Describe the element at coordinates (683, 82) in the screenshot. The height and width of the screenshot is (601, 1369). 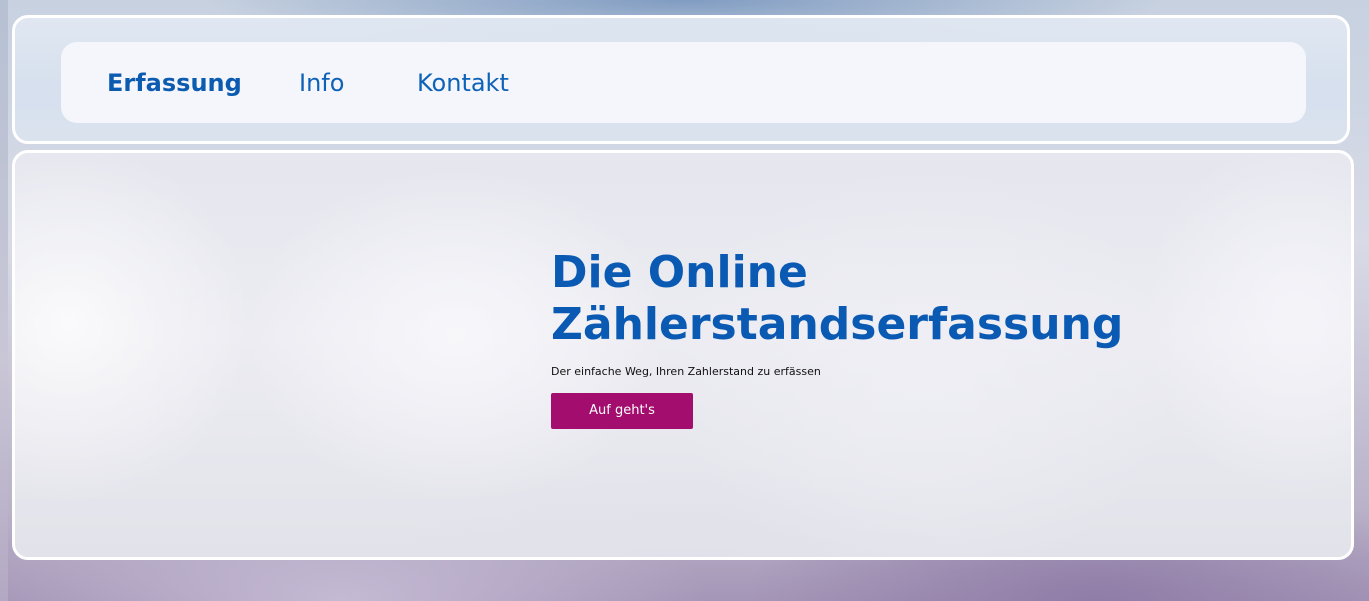
I see `main-navigation: Erfassung Info Kontakt` at that location.